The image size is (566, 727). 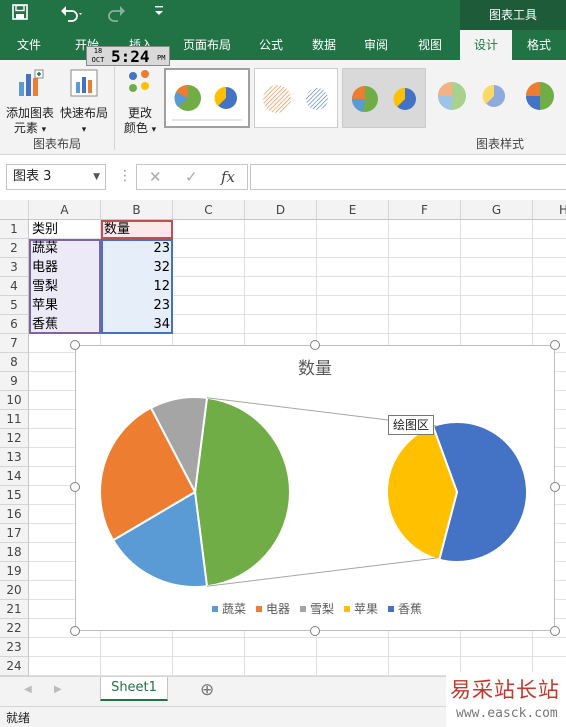 What do you see at coordinates (65, 305) in the screenshot?
I see `table-cell: 苹果` at bounding box center [65, 305].